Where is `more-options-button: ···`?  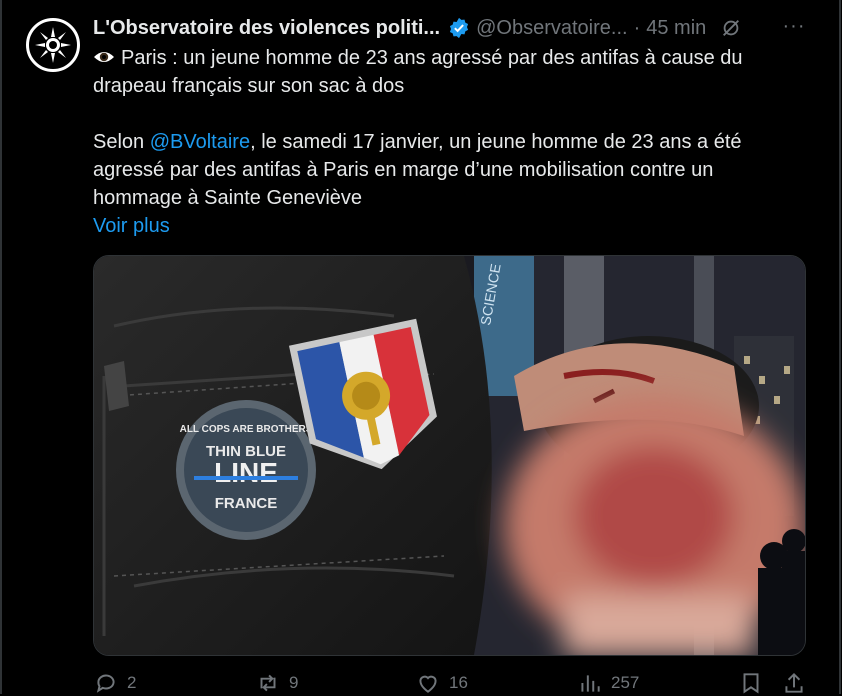 more-options-button: ··· is located at coordinates (794, 26).